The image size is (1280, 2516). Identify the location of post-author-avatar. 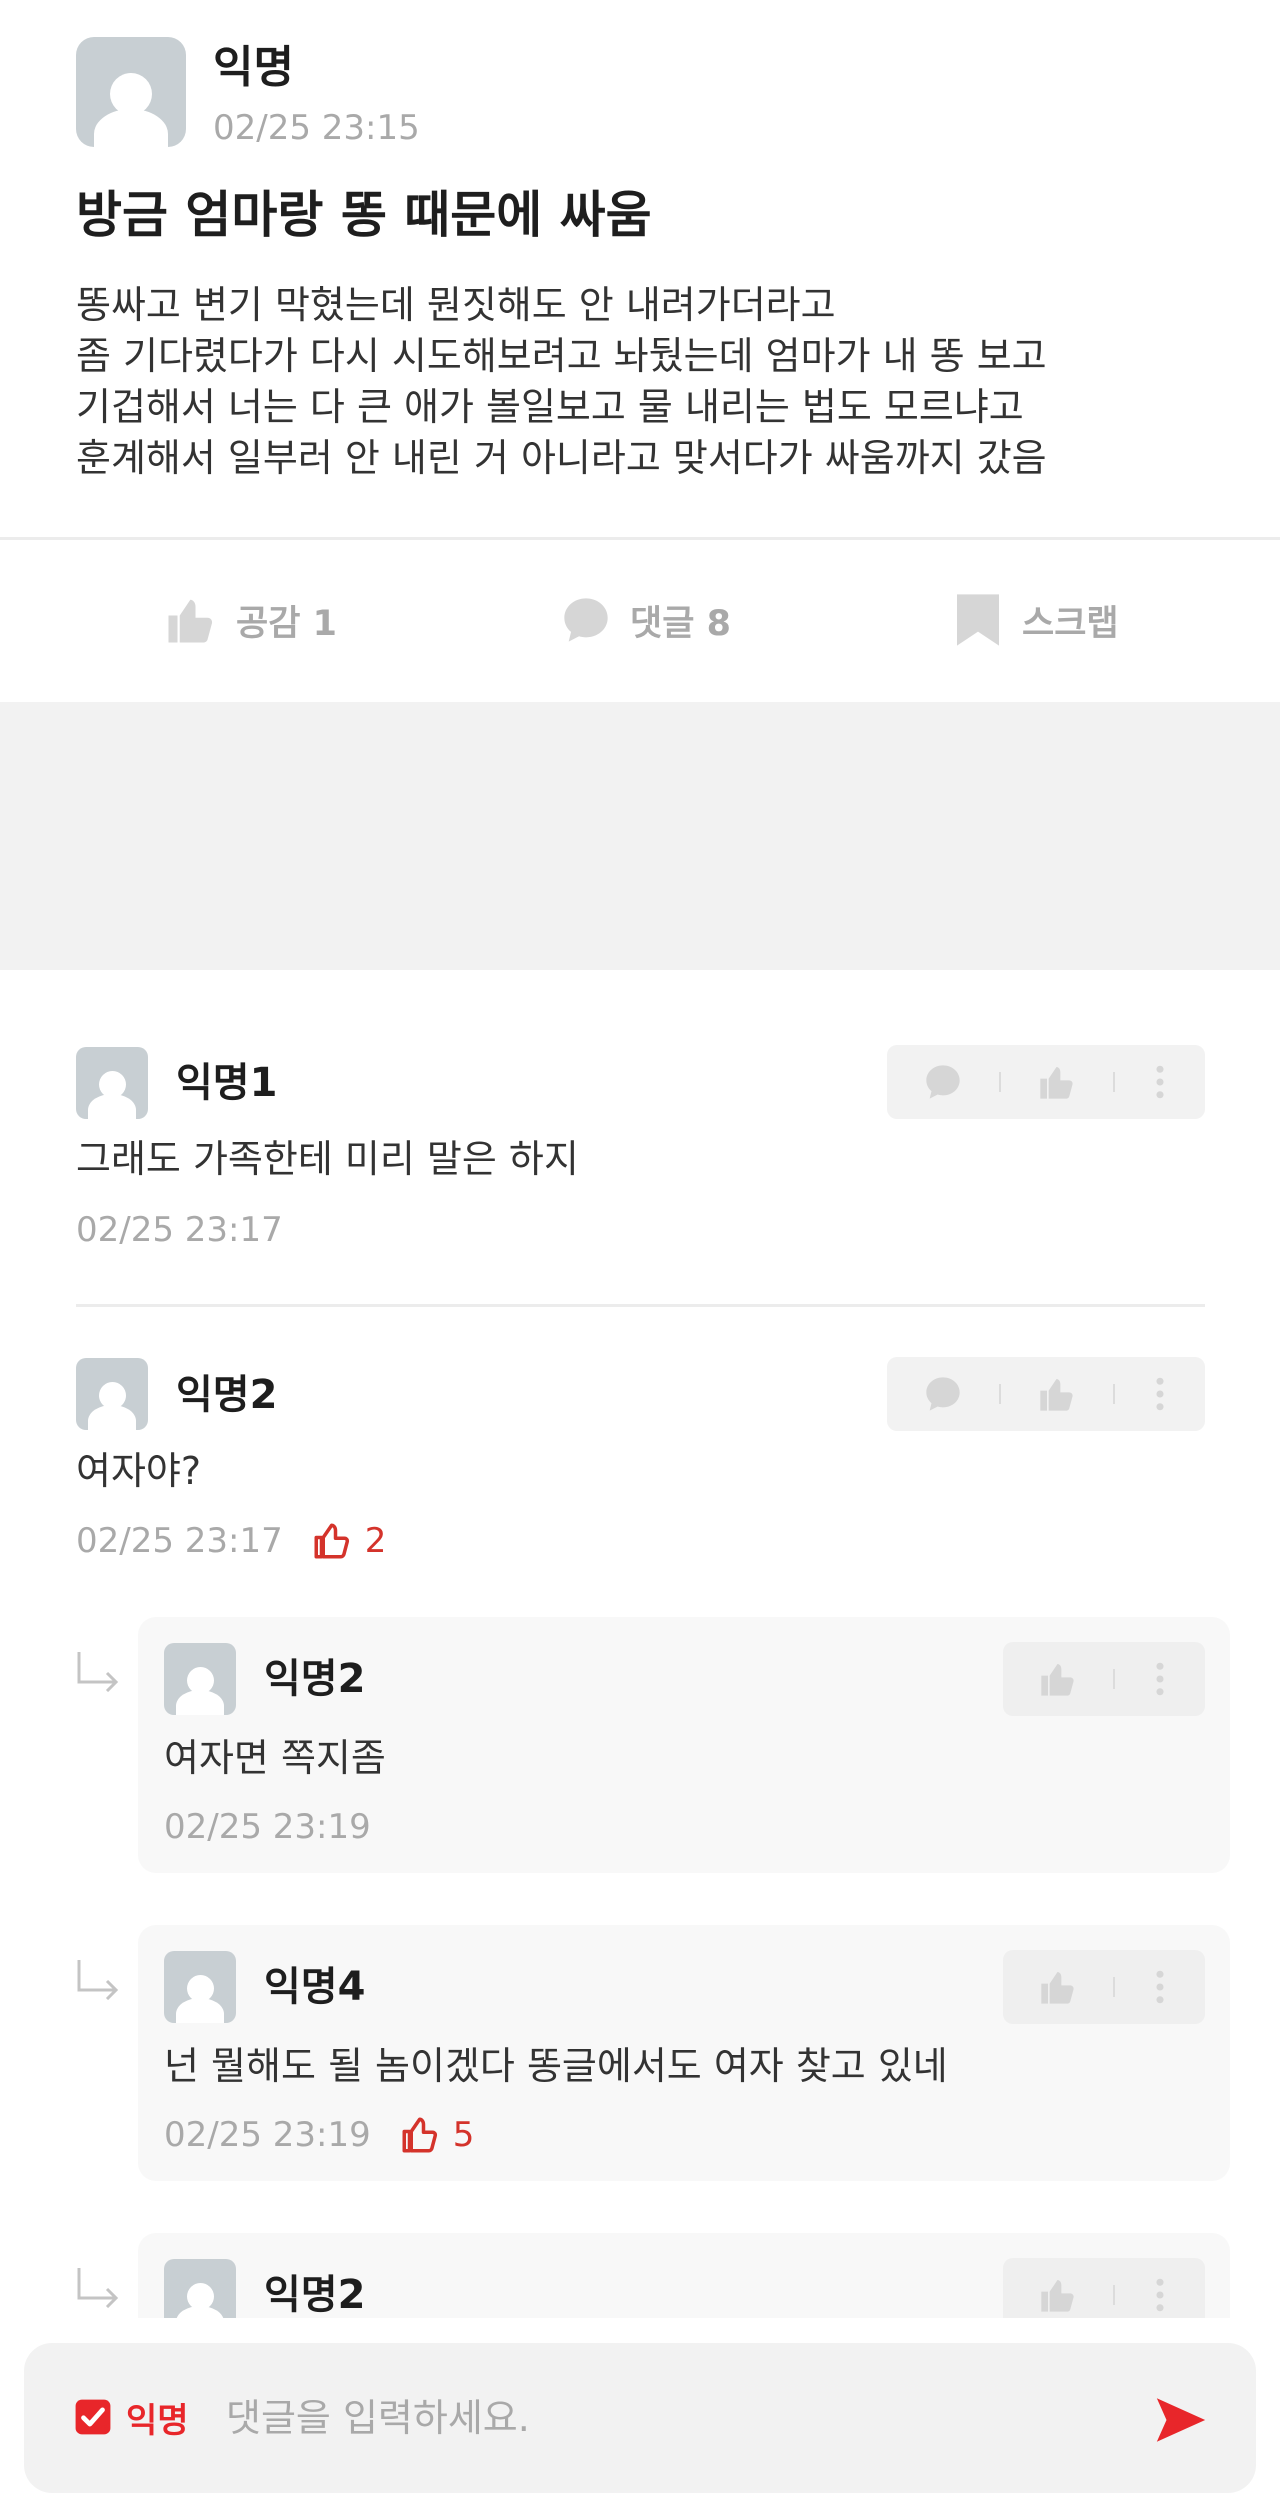
(131, 92).